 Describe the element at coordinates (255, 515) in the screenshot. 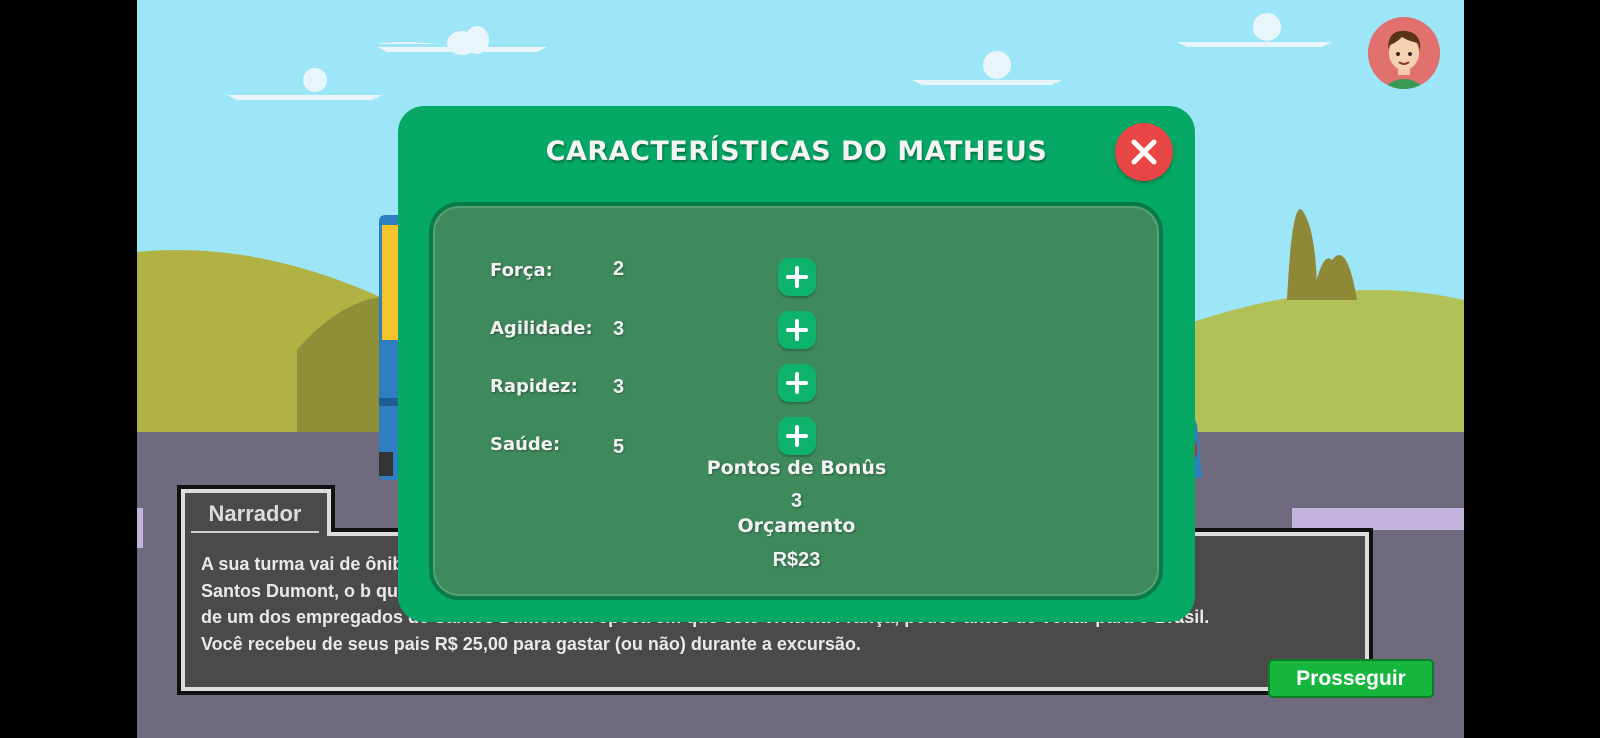

I see `narrator-title: Narrador` at that location.